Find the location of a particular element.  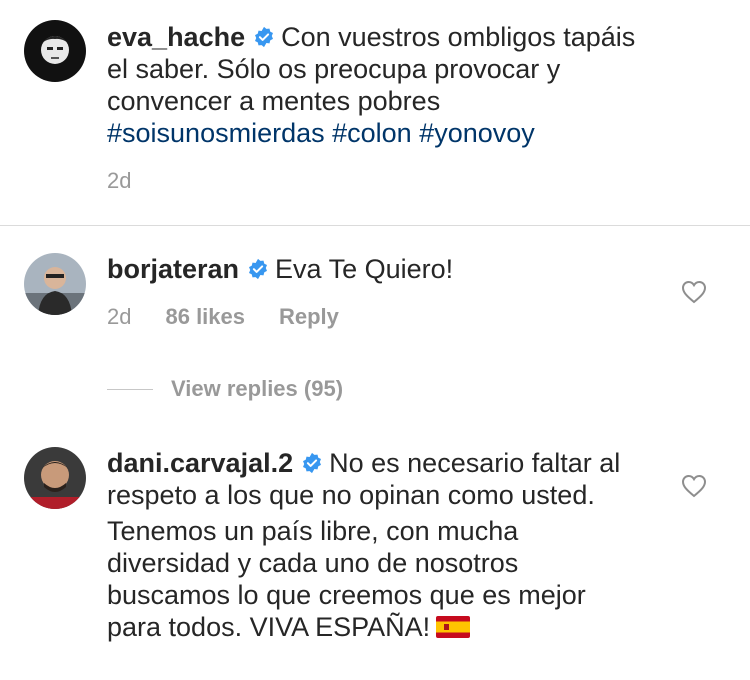

avatar-eva-hache-icon is located at coordinates (55, 51).